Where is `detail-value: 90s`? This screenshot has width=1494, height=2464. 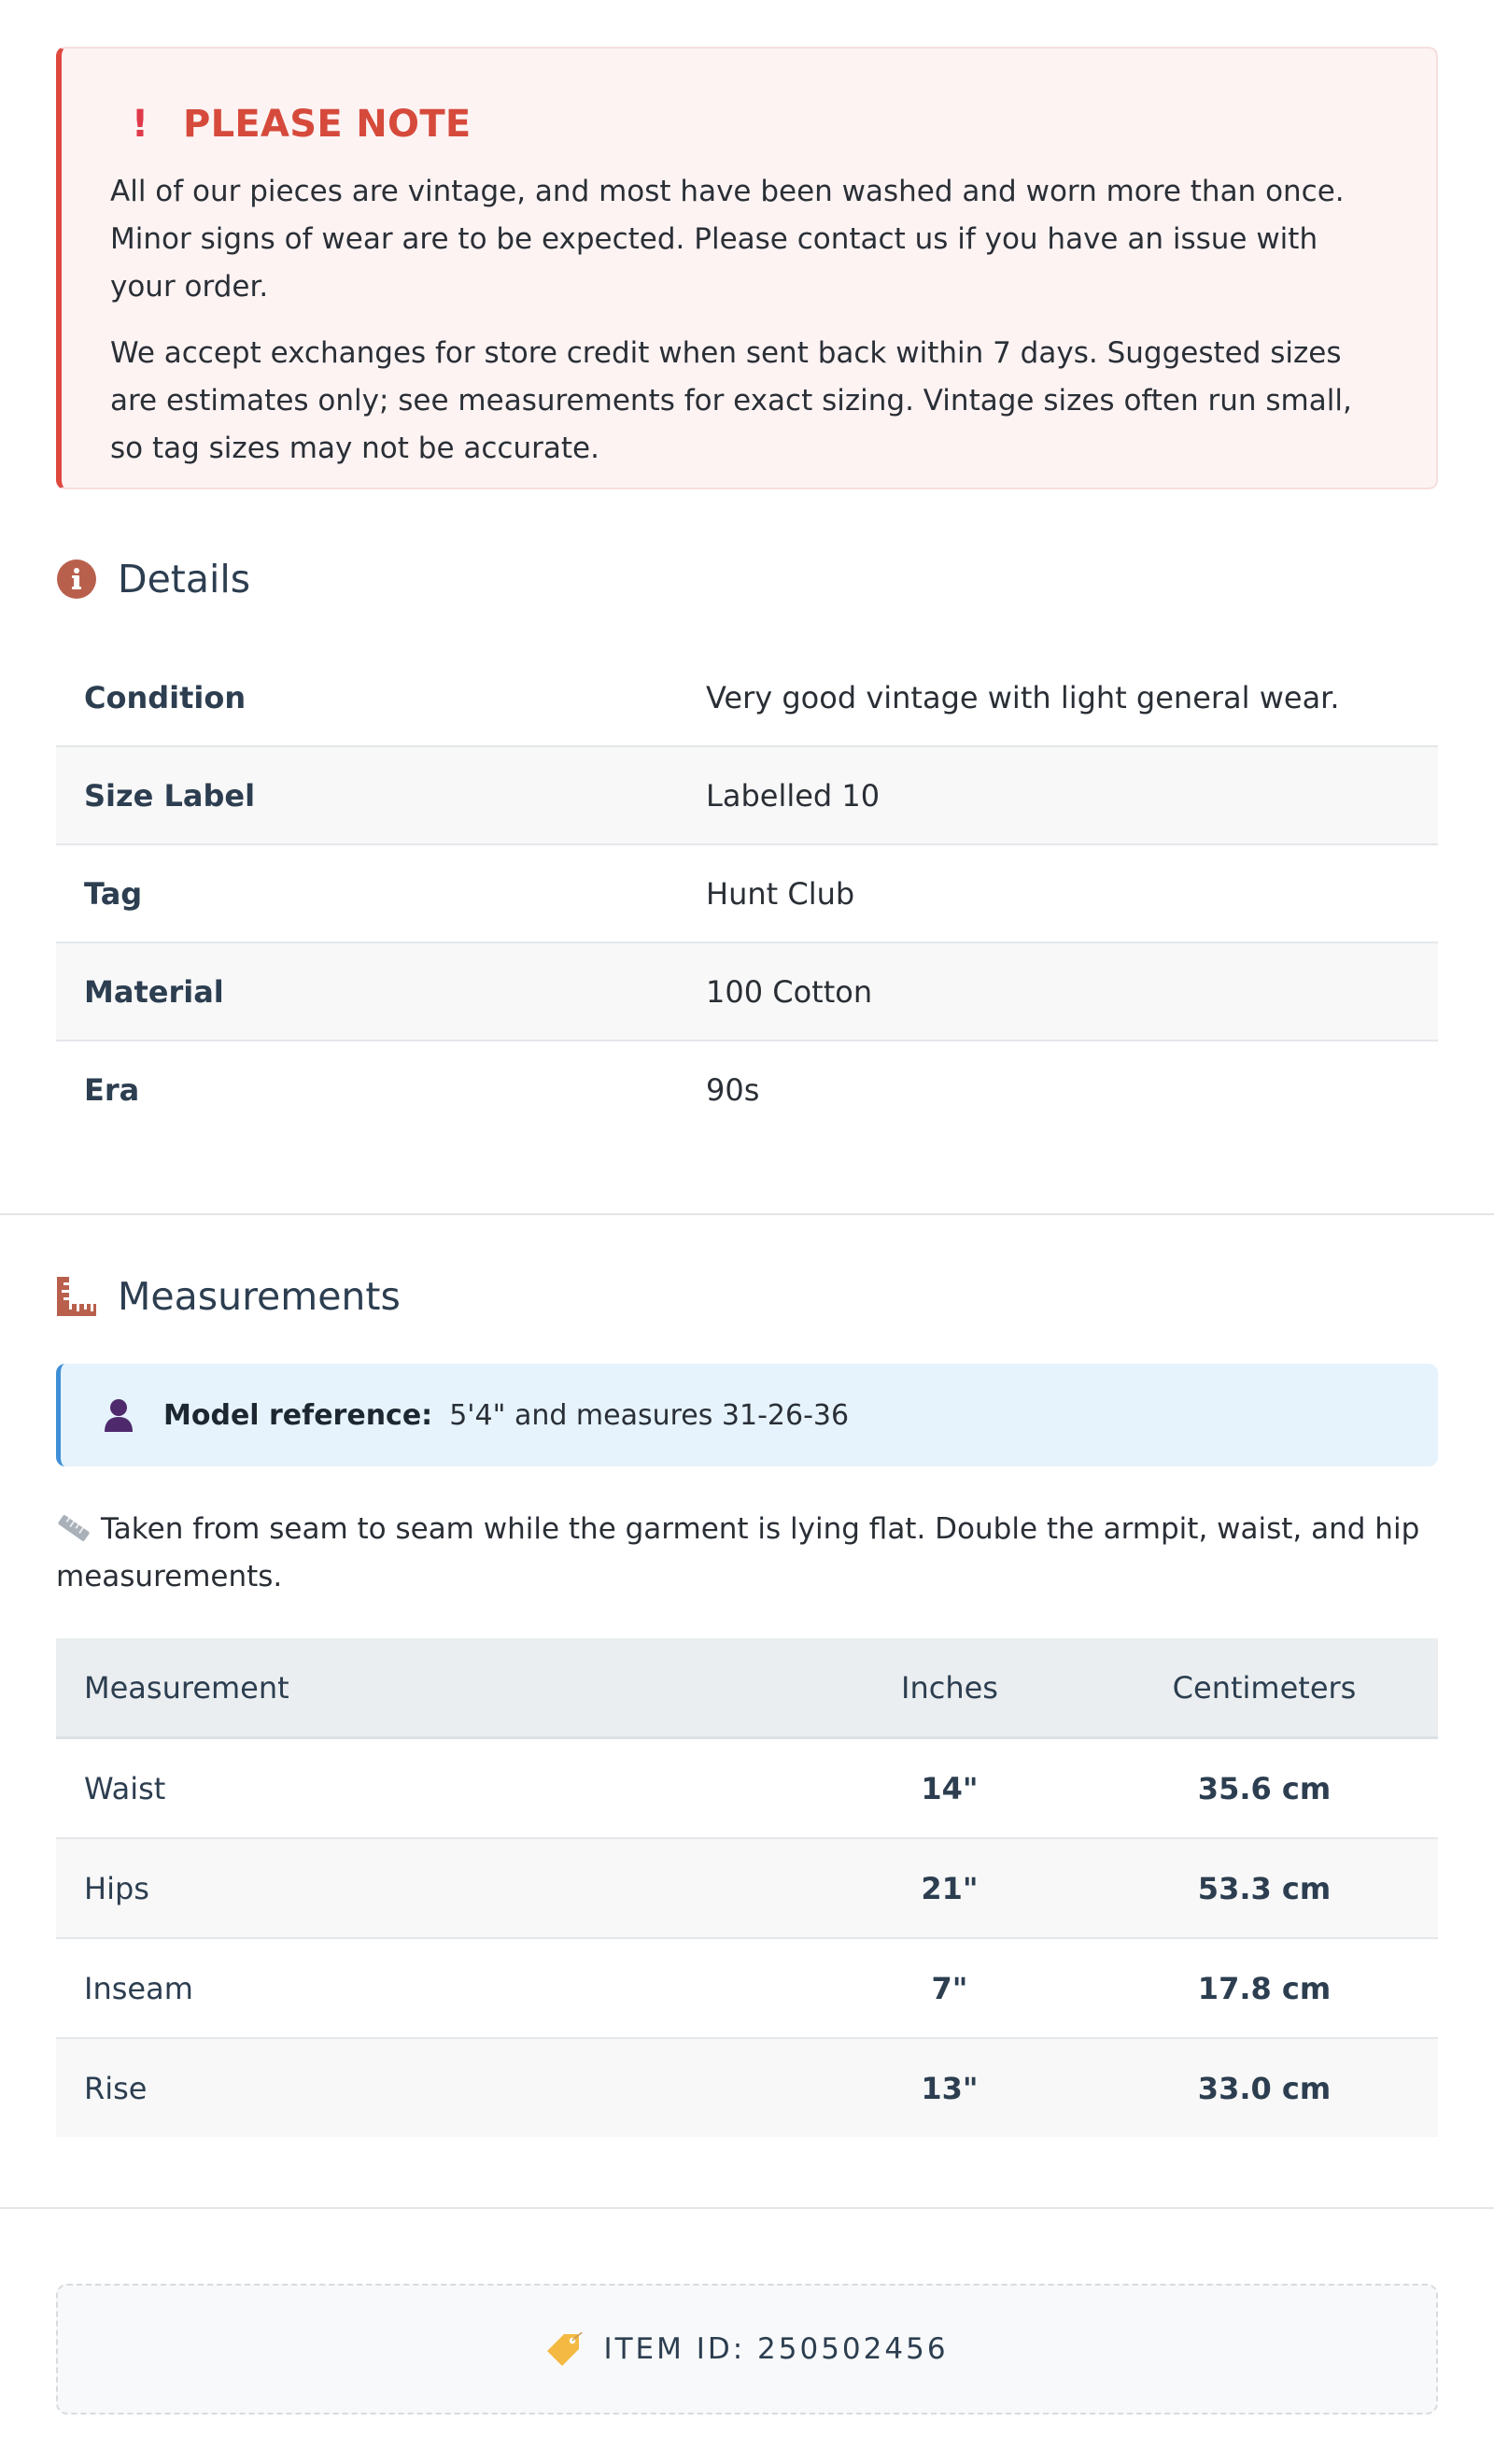
detail-value: 90s is located at coordinates (733, 1090).